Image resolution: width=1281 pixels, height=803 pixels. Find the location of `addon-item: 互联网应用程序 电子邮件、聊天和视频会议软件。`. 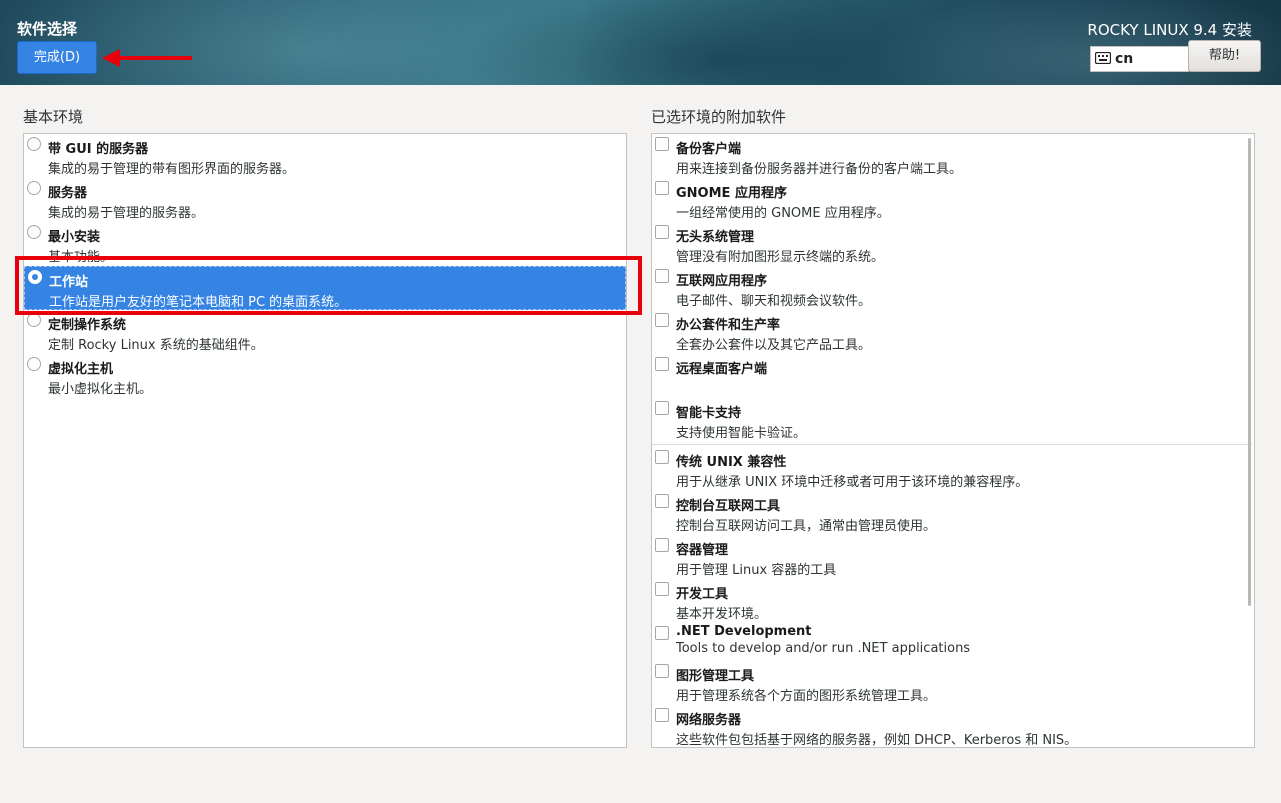

addon-item: 互联网应用程序 电子邮件、聊天和视频会议软件。 is located at coordinates (953, 288).